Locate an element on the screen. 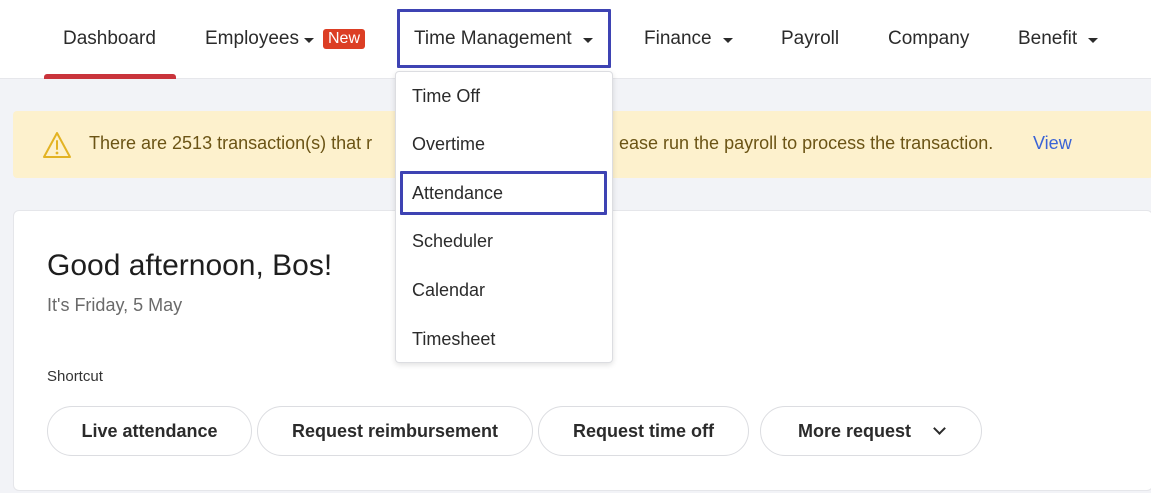  more-request-button: More request is located at coordinates (871, 431).